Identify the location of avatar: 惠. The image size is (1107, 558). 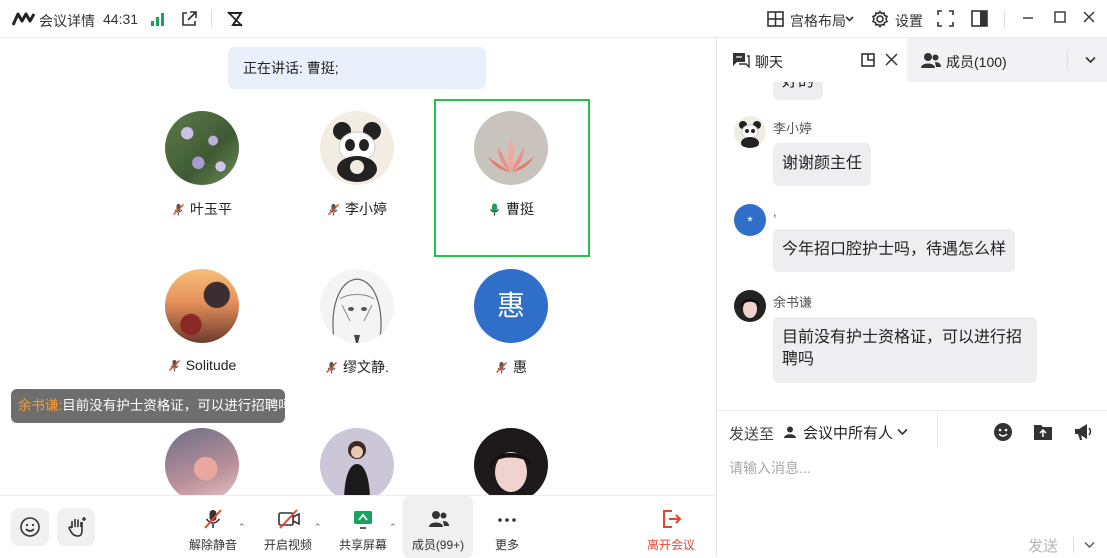
(511, 306).